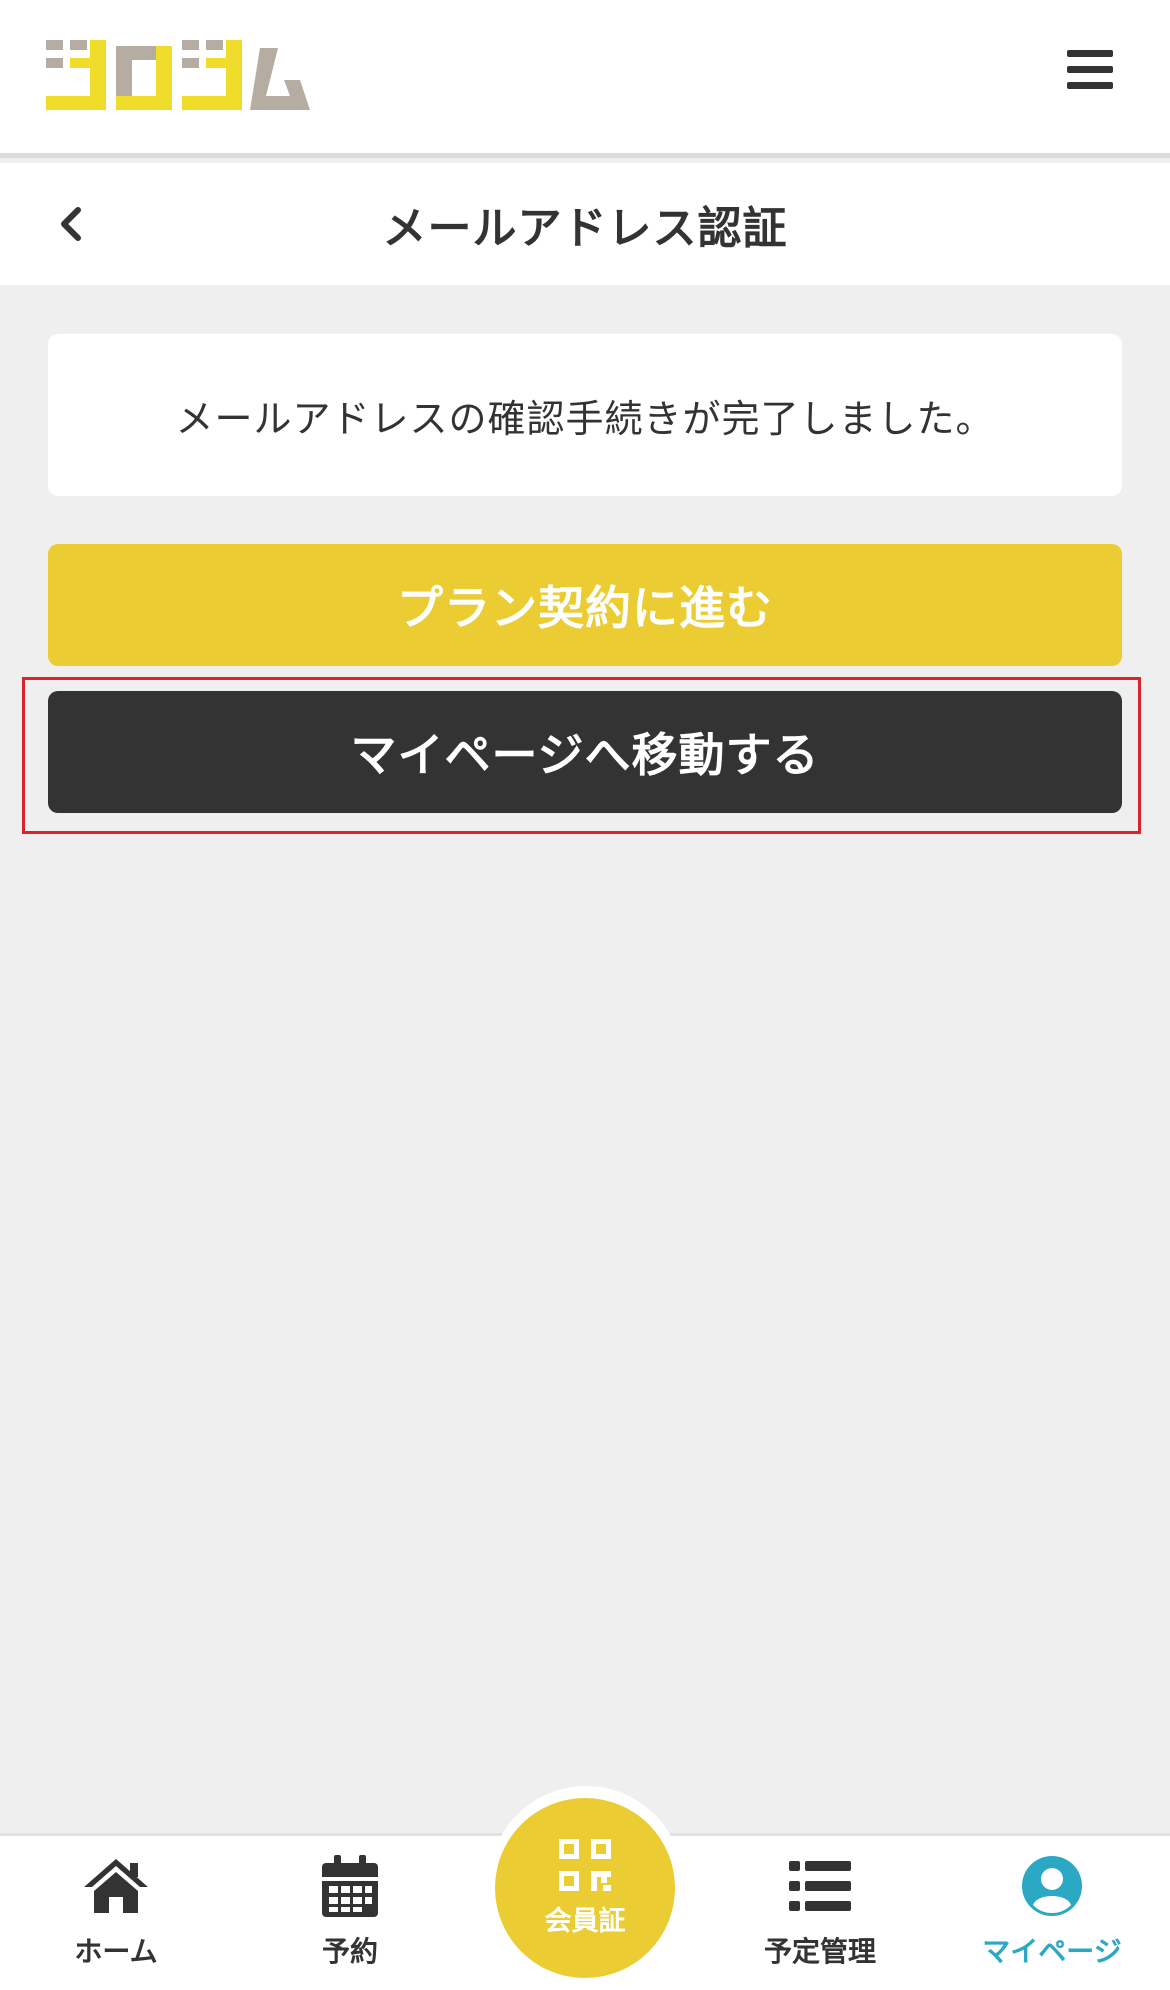 This screenshot has height=1990, width=1170. What do you see at coordinates (585, 1864) in the screenshot?
I see `qr-code-icon` at bounding box center [585, 1864].